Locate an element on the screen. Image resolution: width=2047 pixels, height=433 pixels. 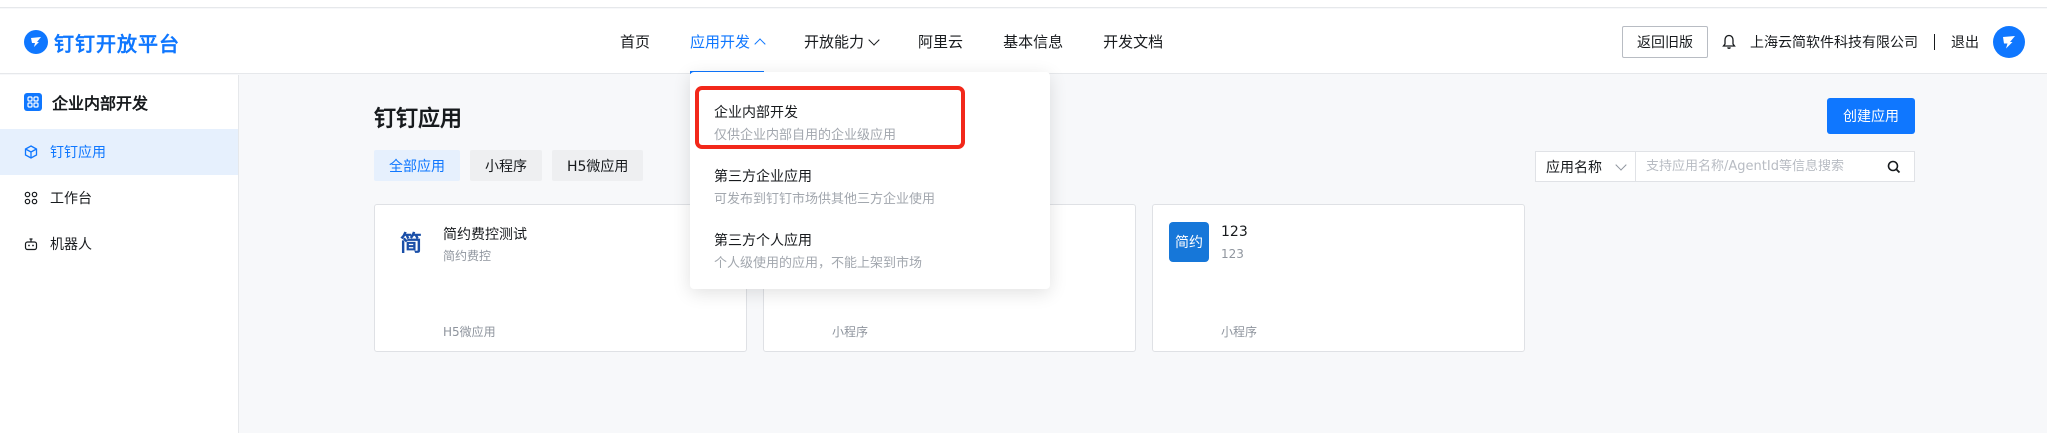
logo: 钉钉开放平台 is located at coordinates (102, 42).